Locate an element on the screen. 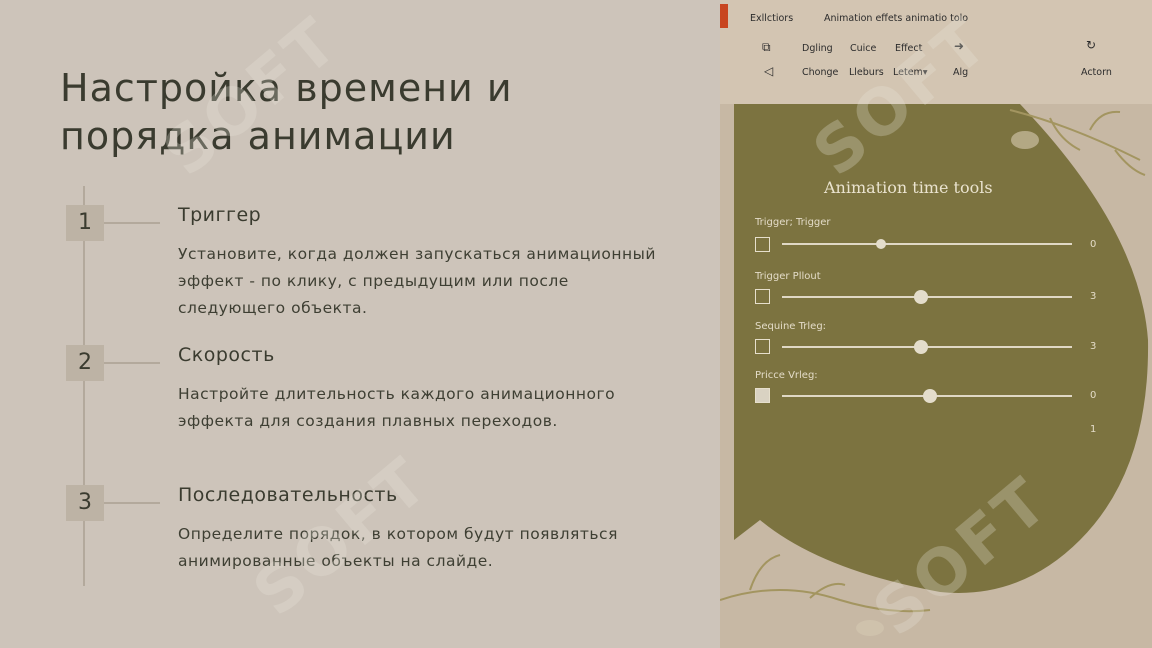 This screenshot has width=1152, height=648. step-number: 3 is located at coordinates (85, 503).